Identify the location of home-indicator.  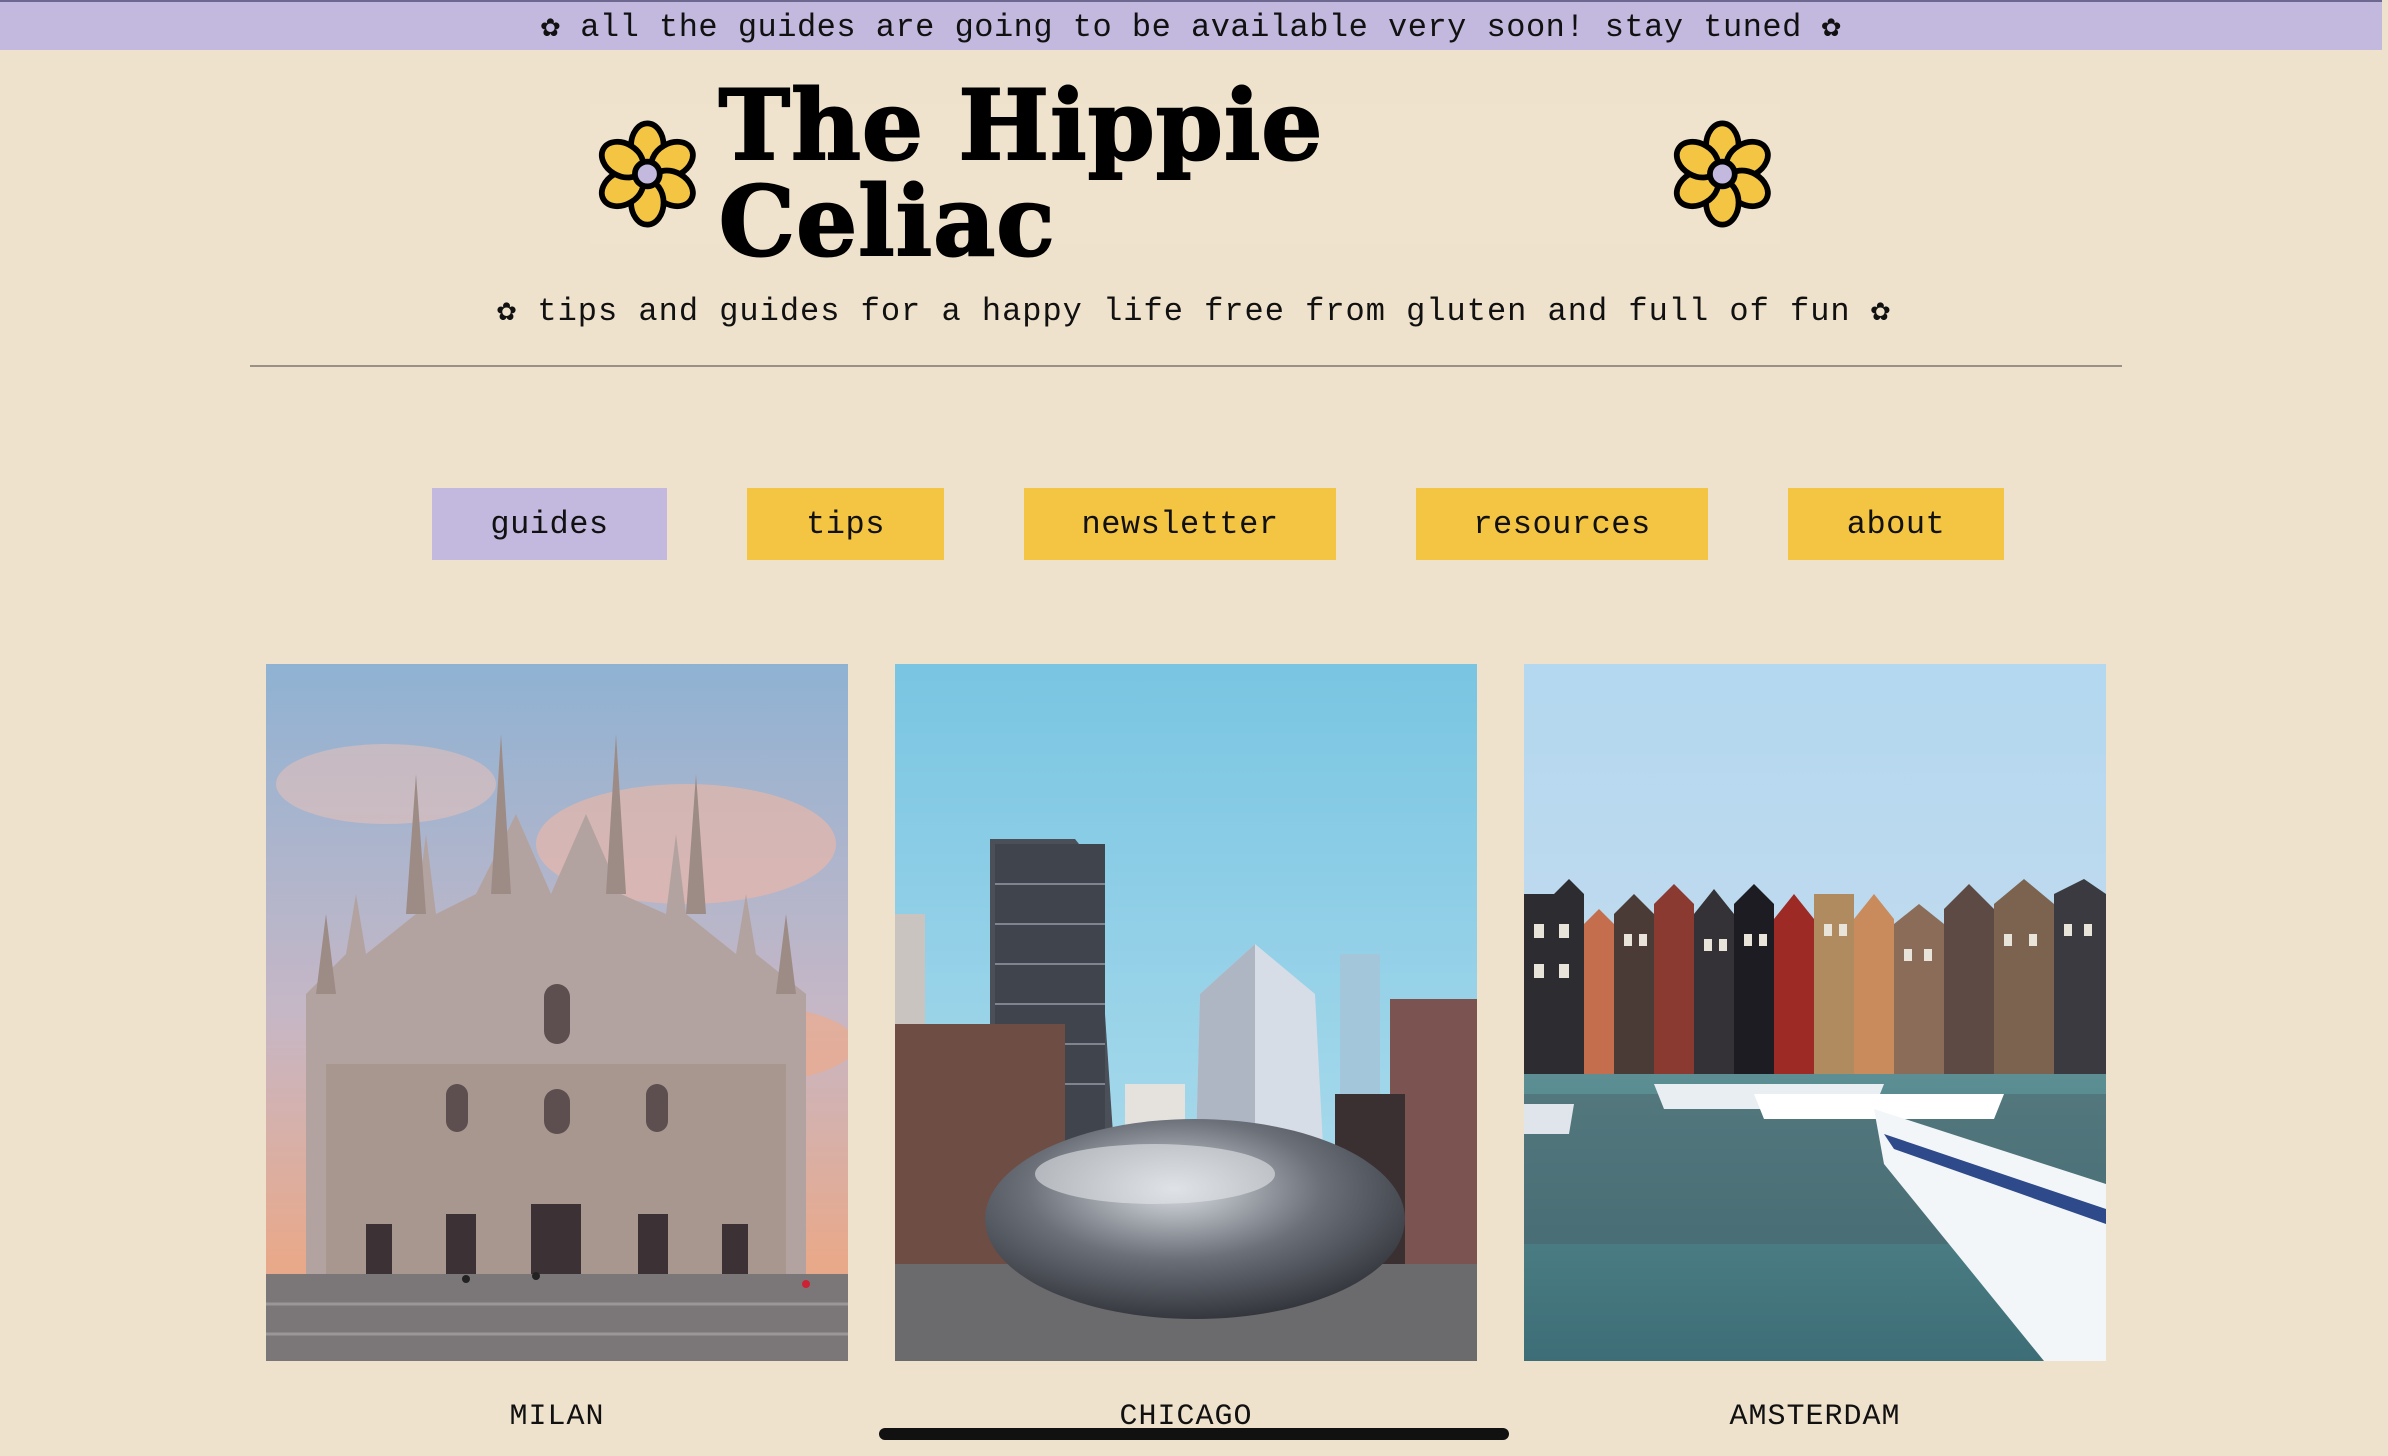
(1194, 1434).